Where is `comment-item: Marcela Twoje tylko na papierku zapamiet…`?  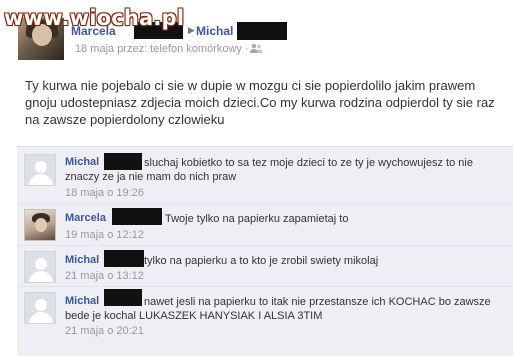
comment-item: Marcela Twoje tylko na papierku zapamiet… is located at coordinates (265, 225).